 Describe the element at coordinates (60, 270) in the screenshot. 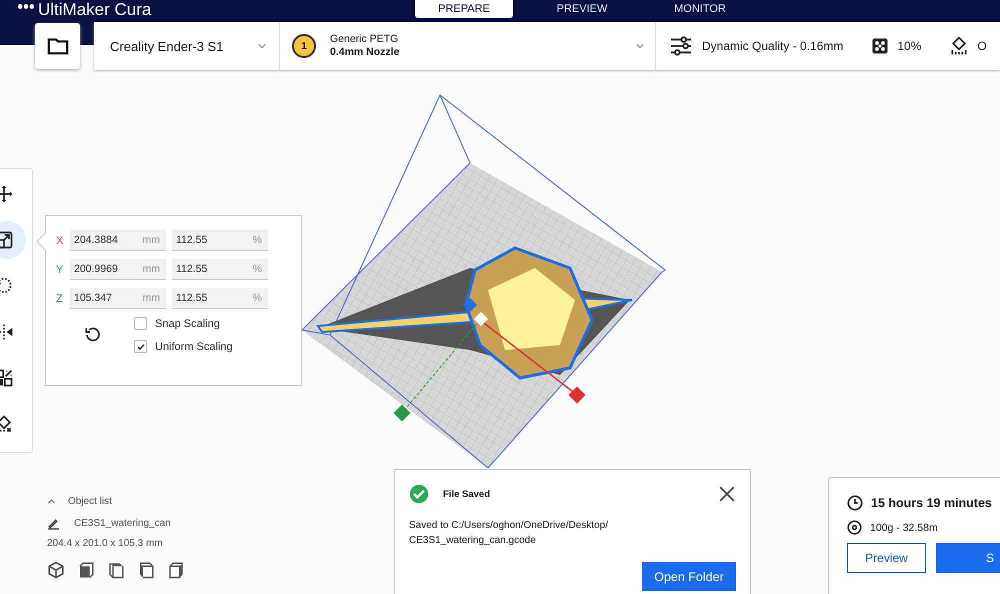

I see `axis-label: Y` at that location.